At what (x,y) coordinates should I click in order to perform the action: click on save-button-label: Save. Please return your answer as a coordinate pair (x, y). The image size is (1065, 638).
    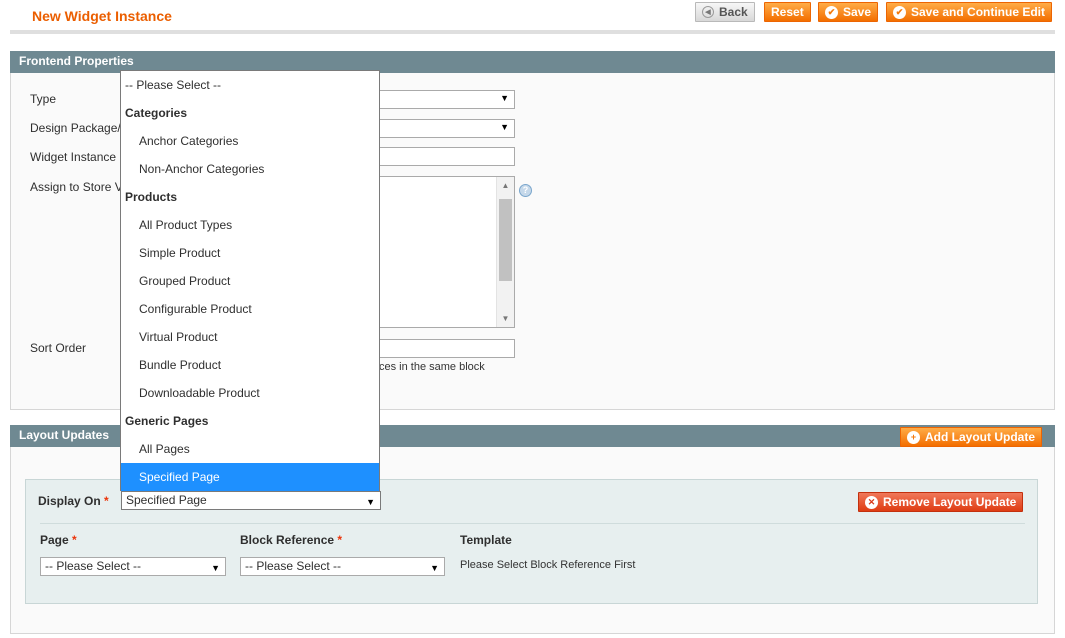
    Looking at the image, I should click on (857, 12).